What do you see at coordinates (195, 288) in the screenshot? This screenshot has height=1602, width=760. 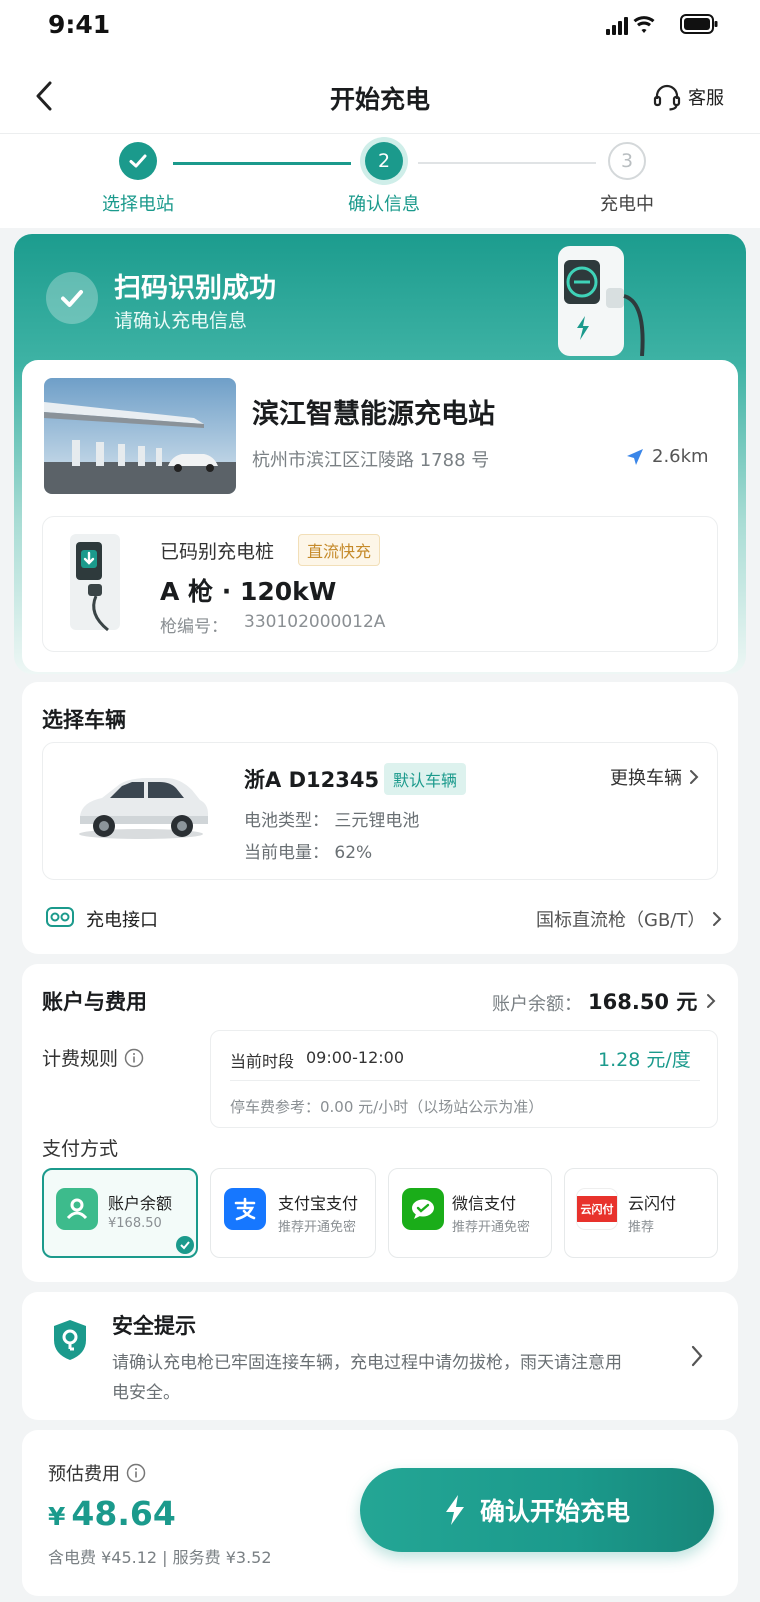 I see `scan-success-title: 扫码识别成功` at bounding box center [195, 288].